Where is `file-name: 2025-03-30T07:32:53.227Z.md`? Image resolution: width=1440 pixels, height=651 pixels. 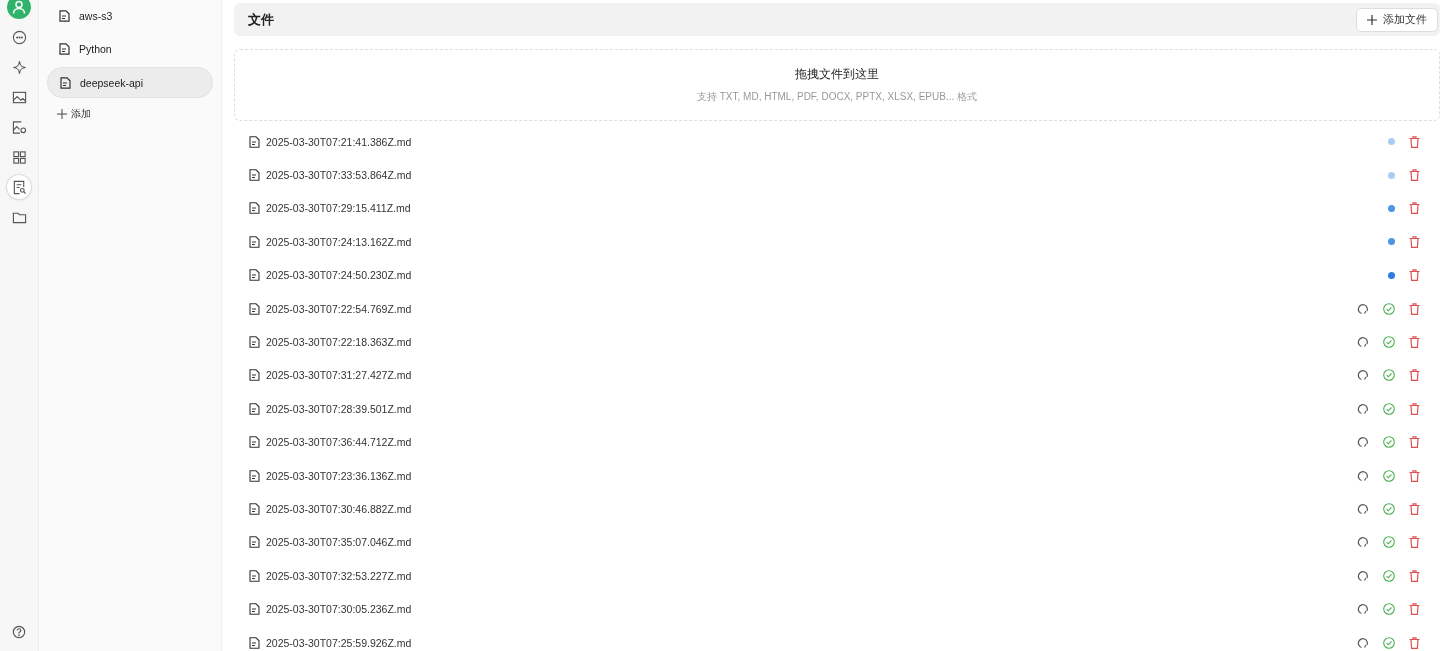
file-name: 2025-03-30T07:32:53.227Z.md is located at coordinates (339, 575).